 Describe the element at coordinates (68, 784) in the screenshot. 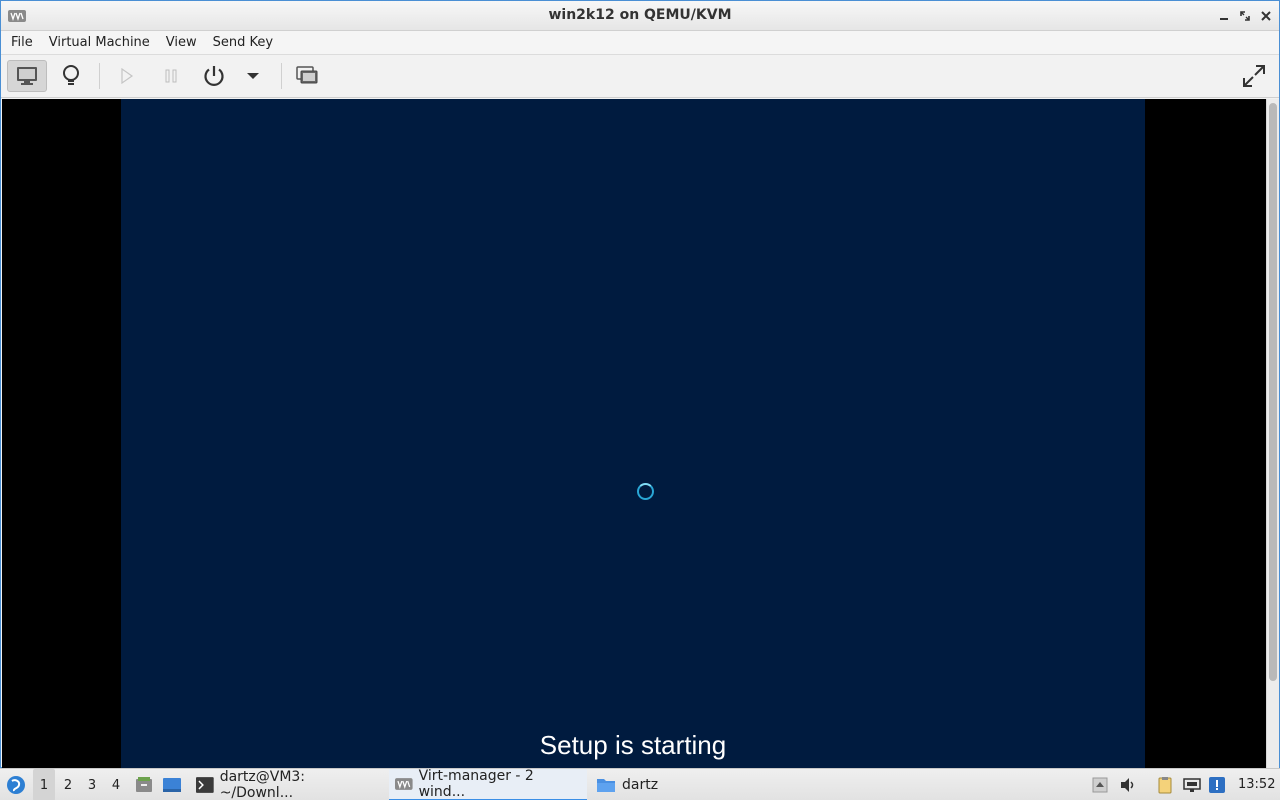

I see `workspace-2: 2` at that location.